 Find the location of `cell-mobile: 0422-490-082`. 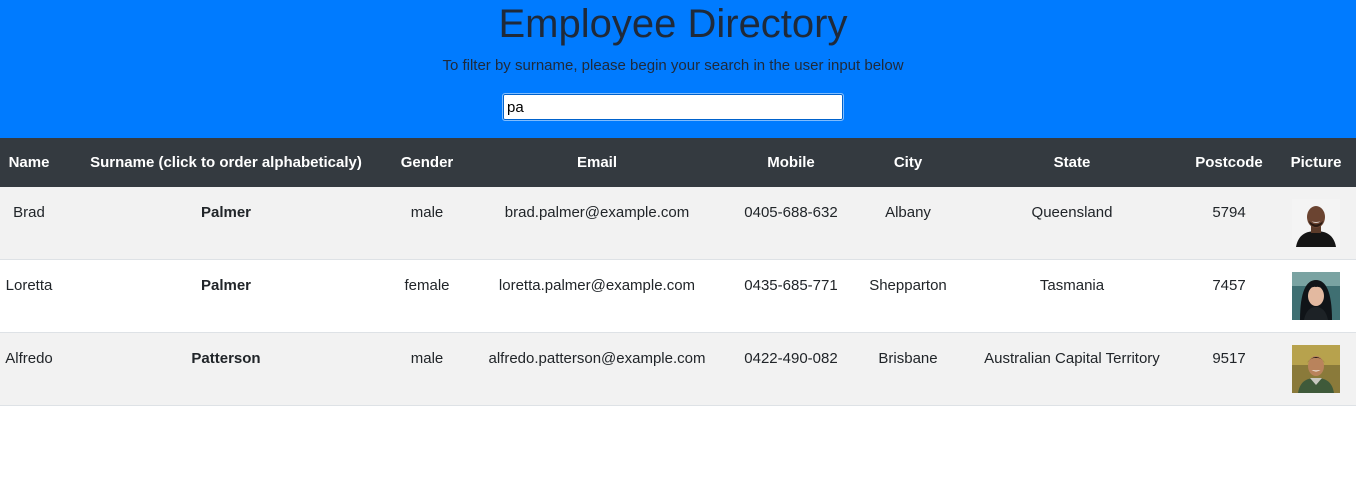

cell-mobile: 0422-490-082 is located at coordinates (791, 358).